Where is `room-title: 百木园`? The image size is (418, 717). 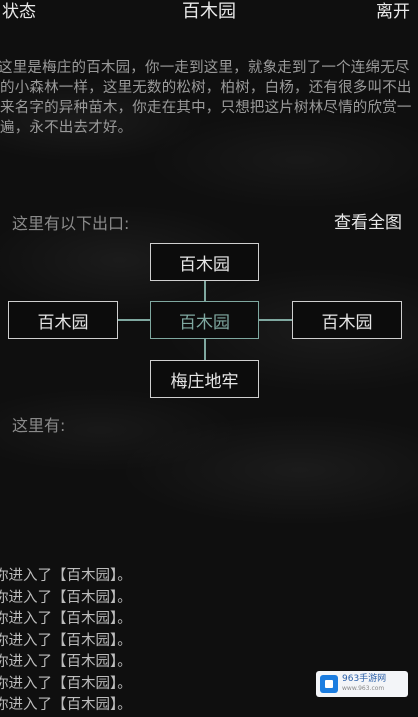 room-title: 百木园 is located at coordinates (209, 11).